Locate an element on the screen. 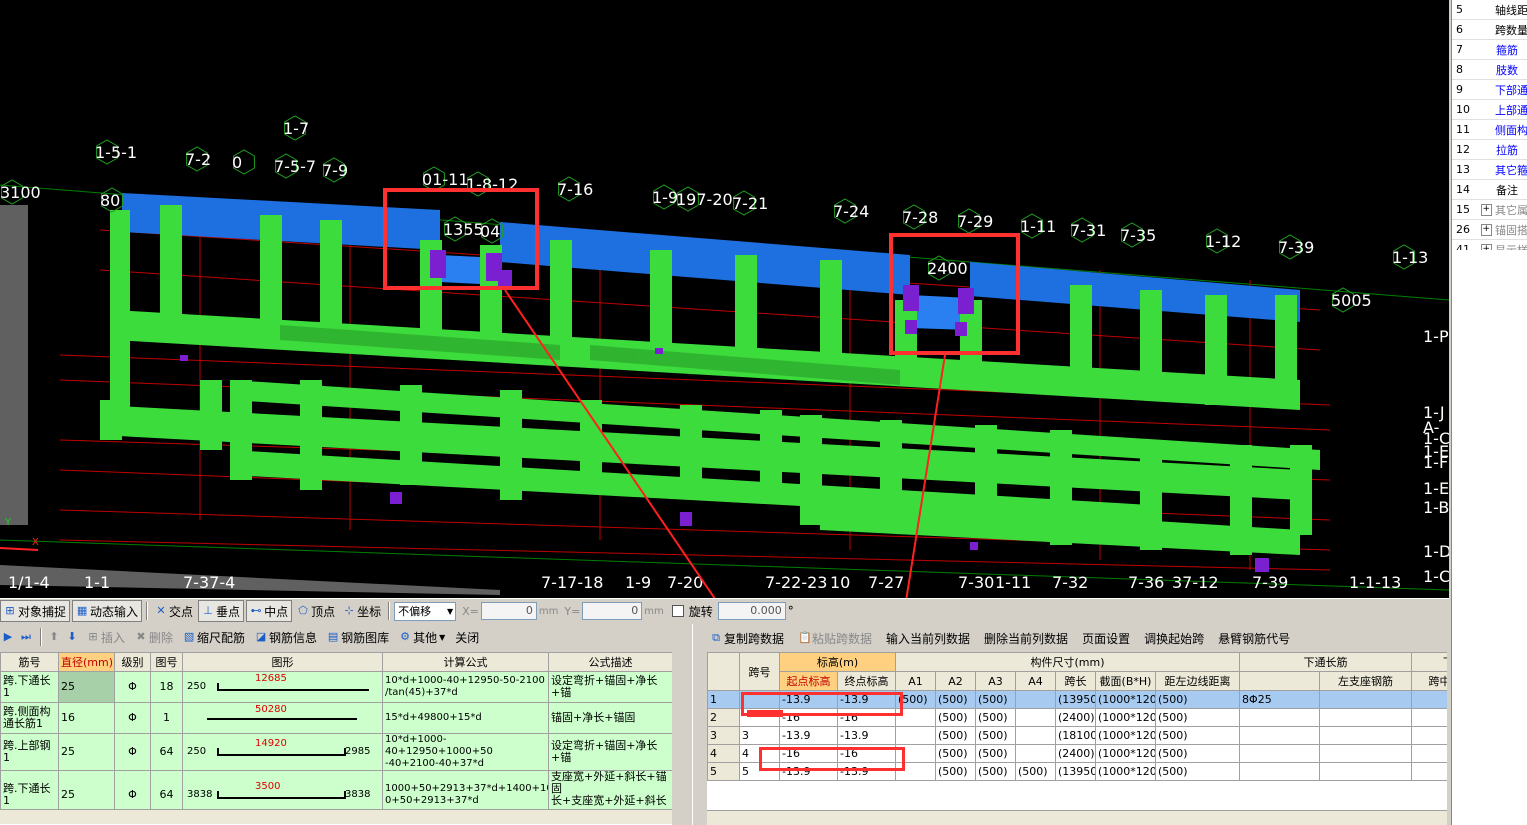  offset-mode-select: 不偏移 ▼ is located at coordinates (425, 611).